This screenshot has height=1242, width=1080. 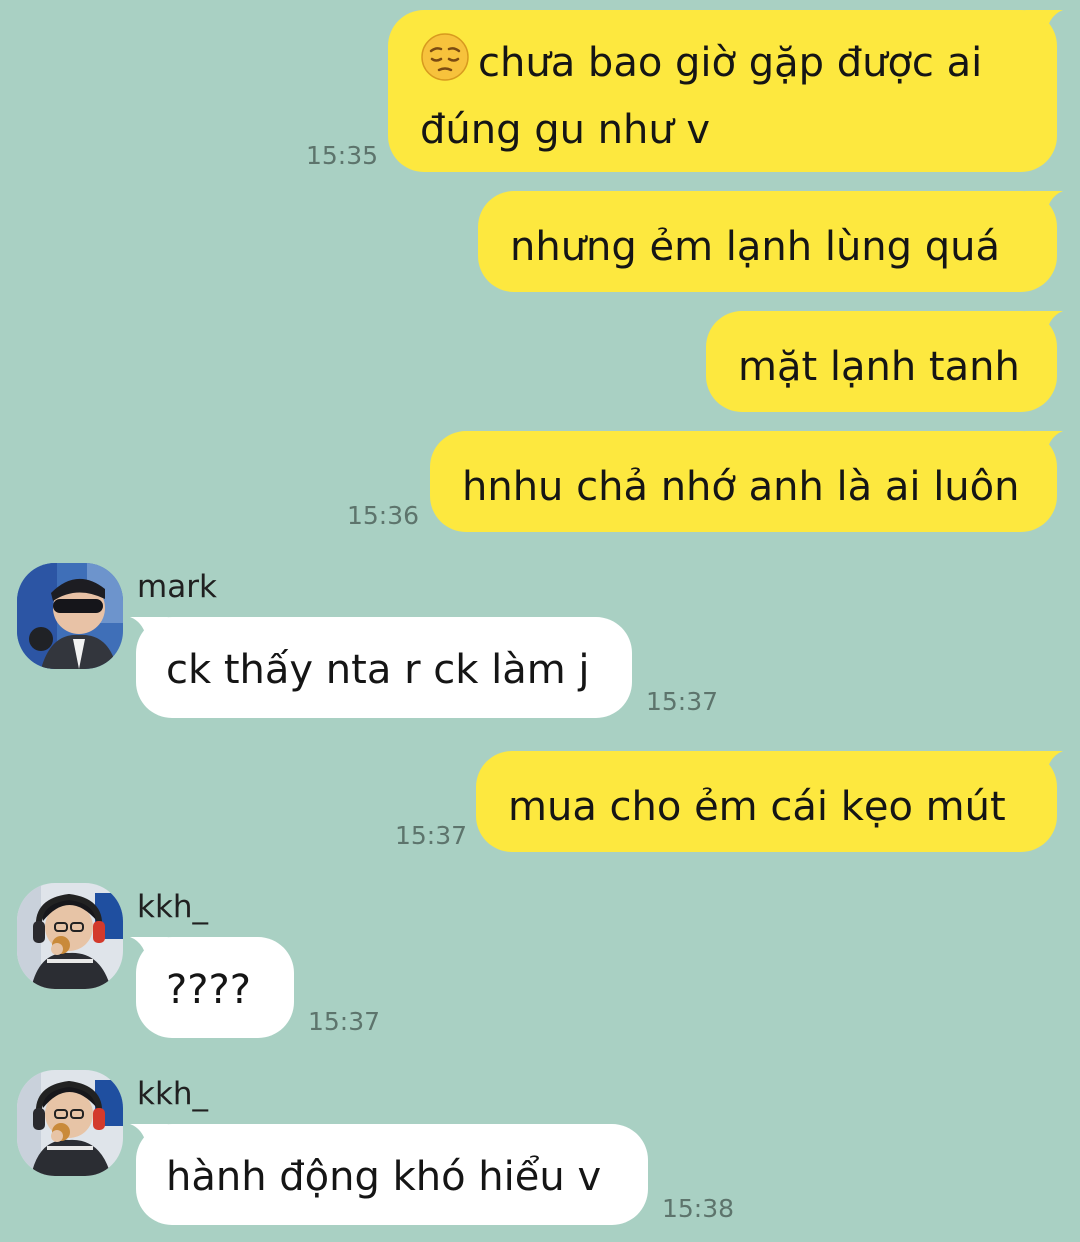 I want to click on incoming-message-bubble: hành động khó hiểu v, so click(x=389, y=1174).